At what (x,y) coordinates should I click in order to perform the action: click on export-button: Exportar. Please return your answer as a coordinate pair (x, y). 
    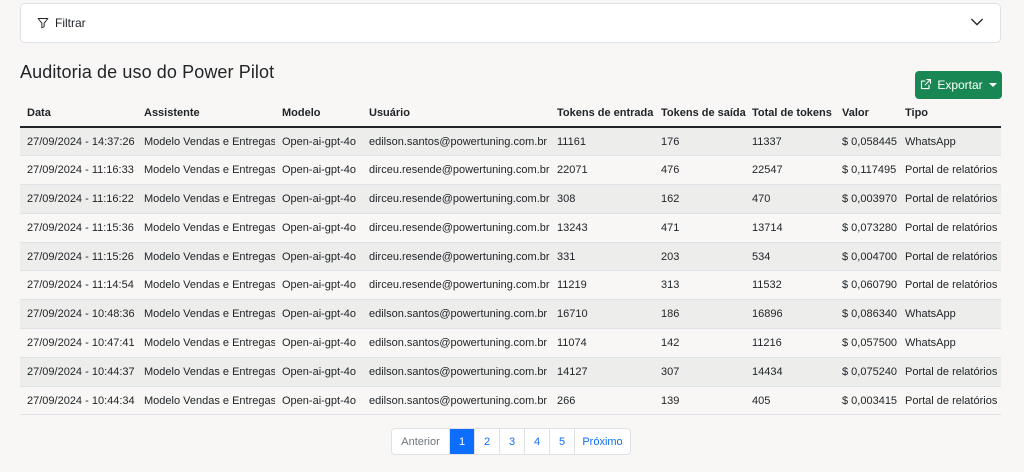
    Looking at the image, I should click on (958, 85).